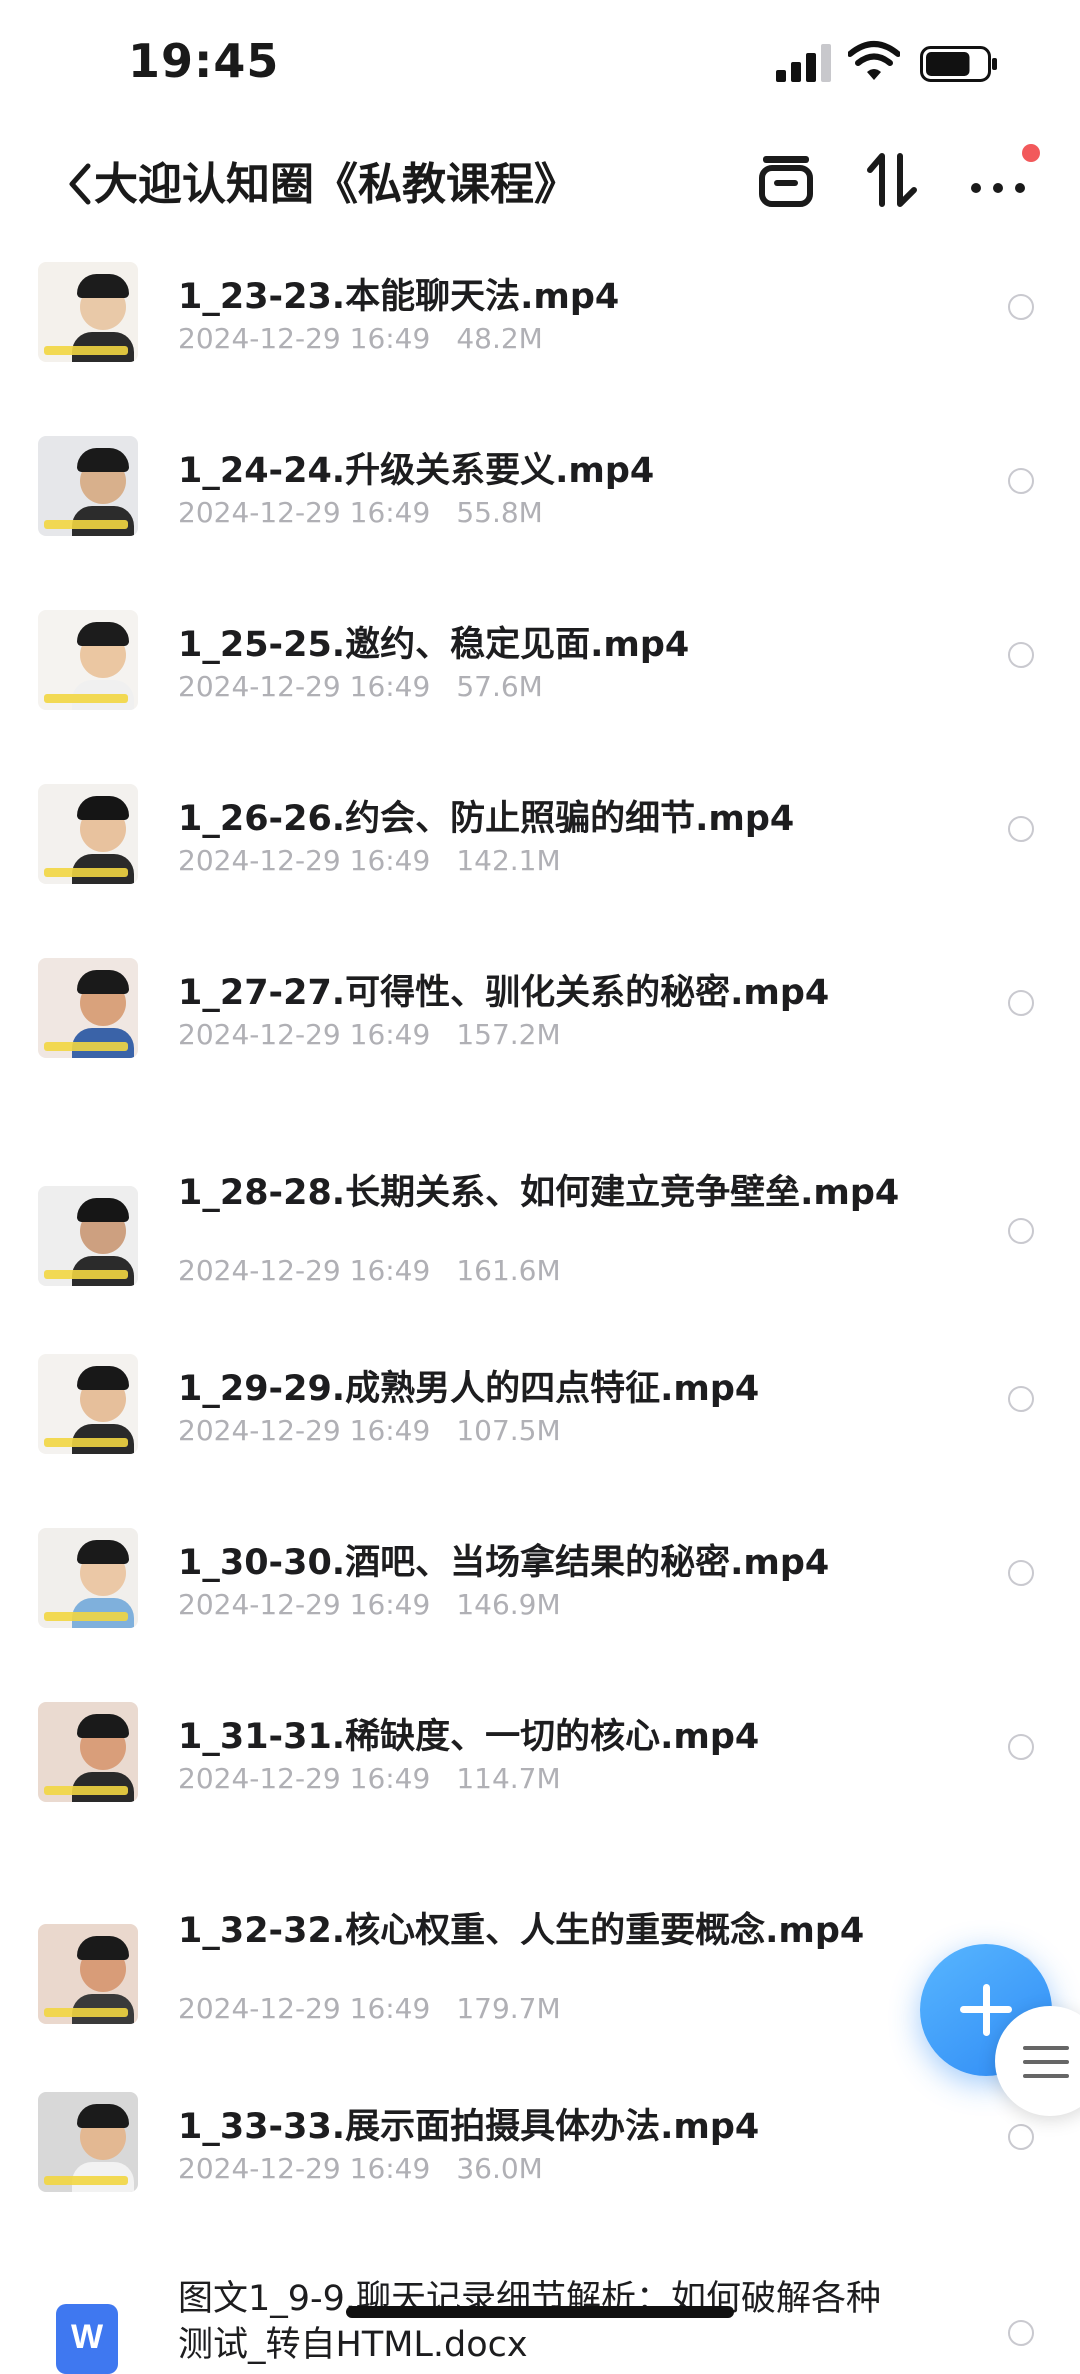 Image resolution: width=1080 pixels, height=2374 pixels. What do you see at coordinates (508, 1778) in the screenshot?
I see `file-size: 114.7M` at bounding box center [508, 1778].